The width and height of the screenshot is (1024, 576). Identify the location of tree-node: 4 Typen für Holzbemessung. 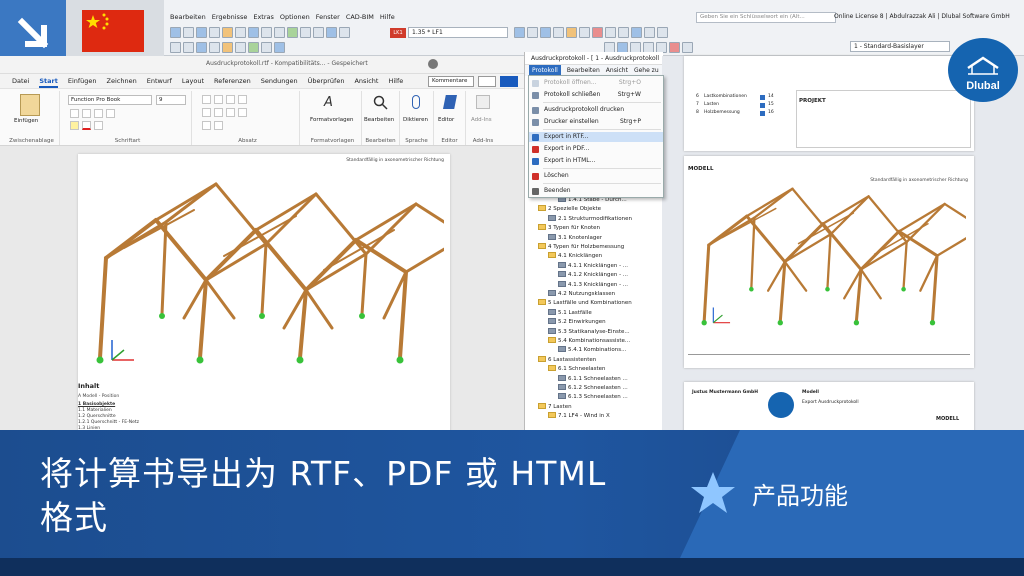
(581, 247).